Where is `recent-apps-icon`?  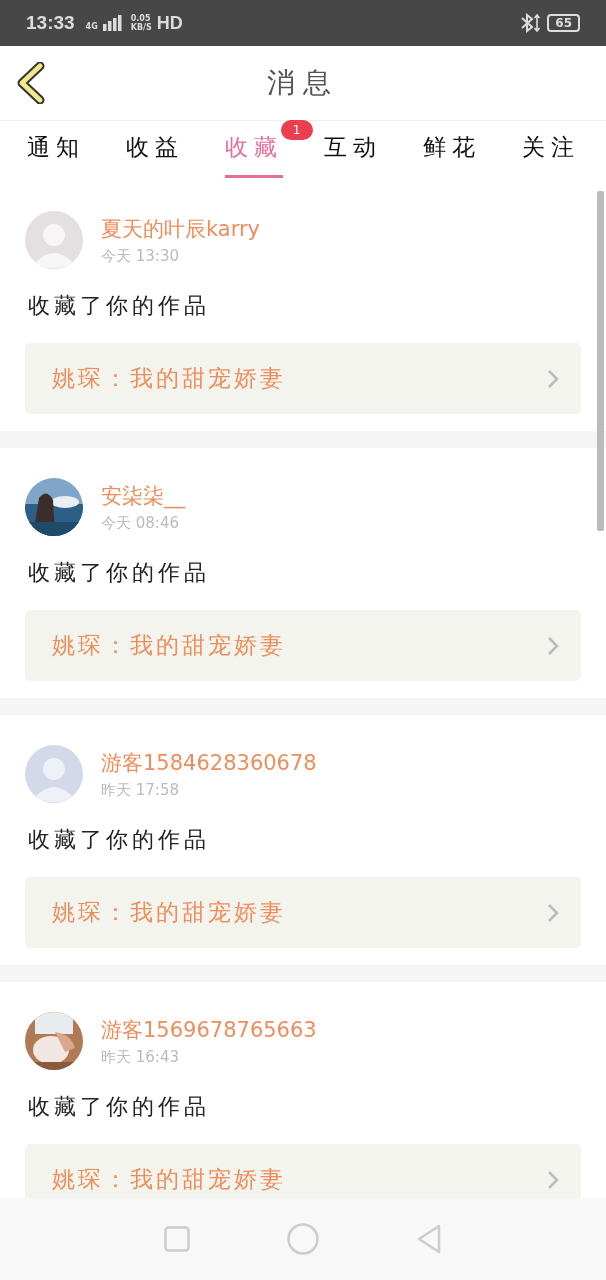 recent-apps-icon is located at coordinates (176, 1239).